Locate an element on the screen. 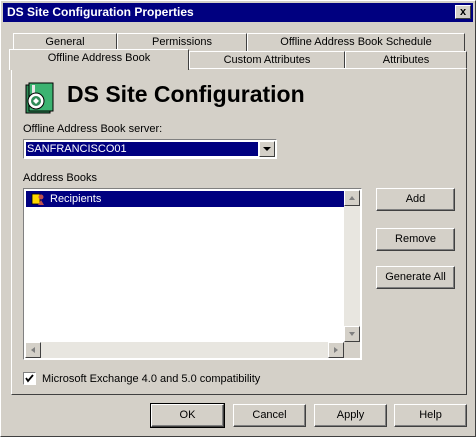  ok-button: OK is located at coordinates (187, 415).